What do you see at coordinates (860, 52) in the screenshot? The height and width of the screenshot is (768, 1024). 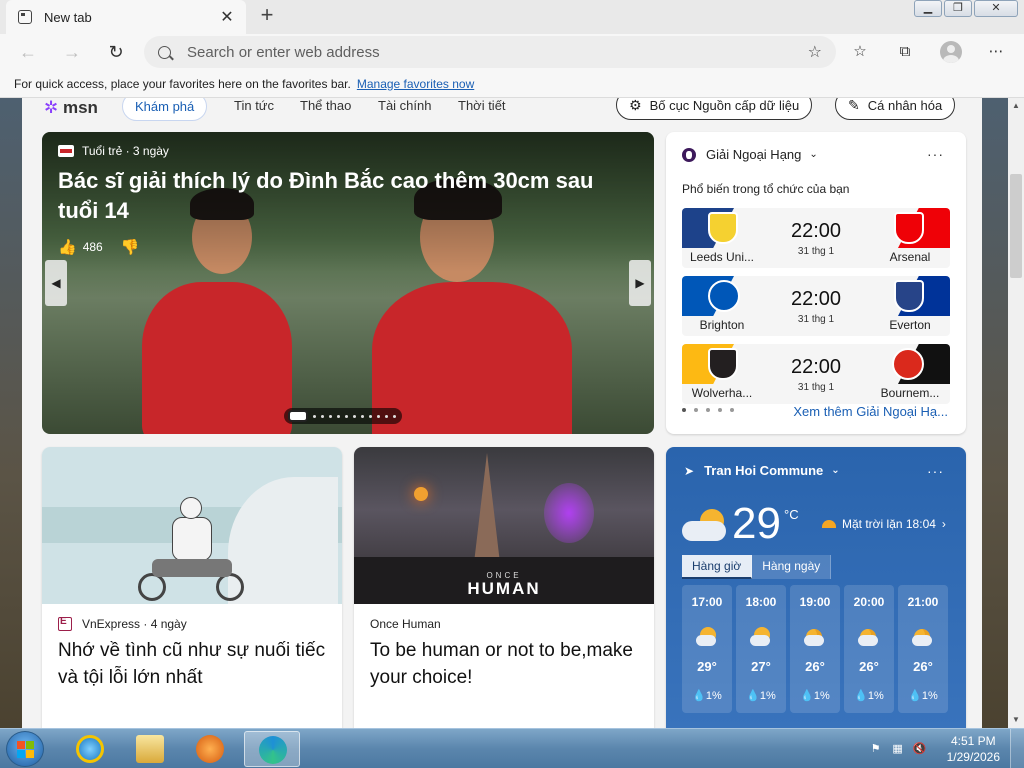 I see `favorites-icon: ☆` at bounding box center [860, 52].